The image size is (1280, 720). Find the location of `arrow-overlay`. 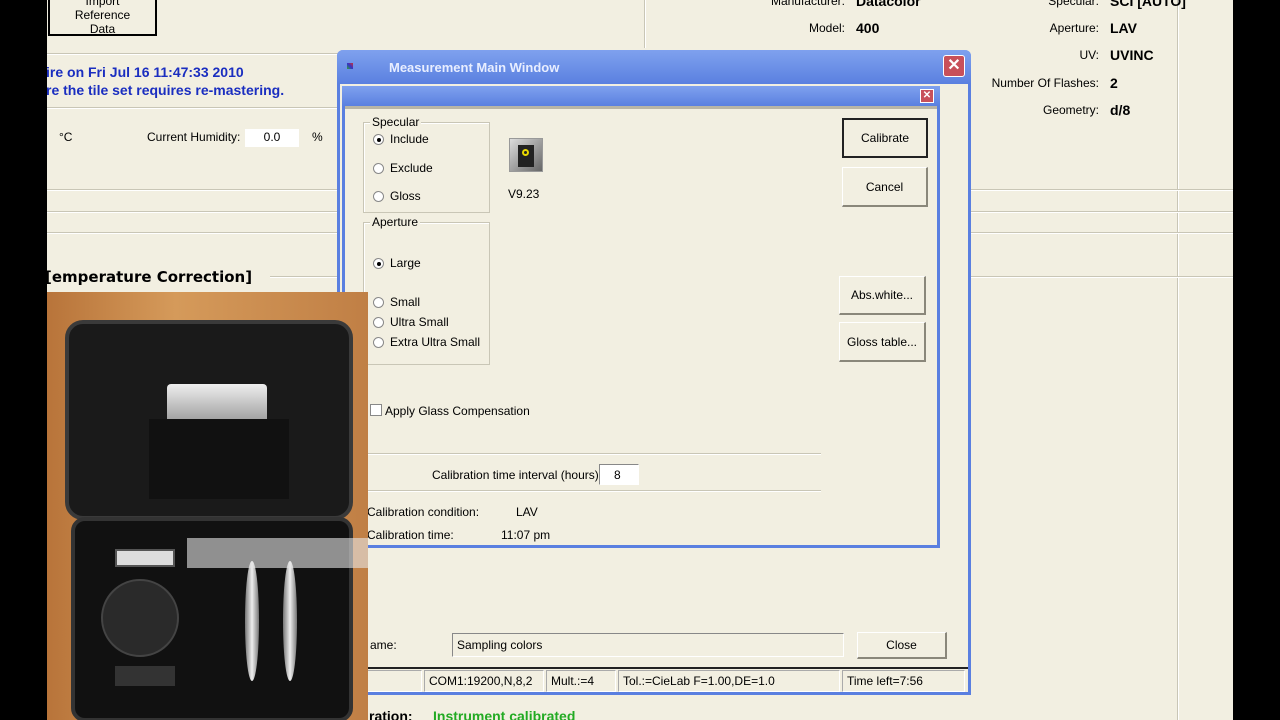

arrow-overlay is located at coordinates (277, 553).